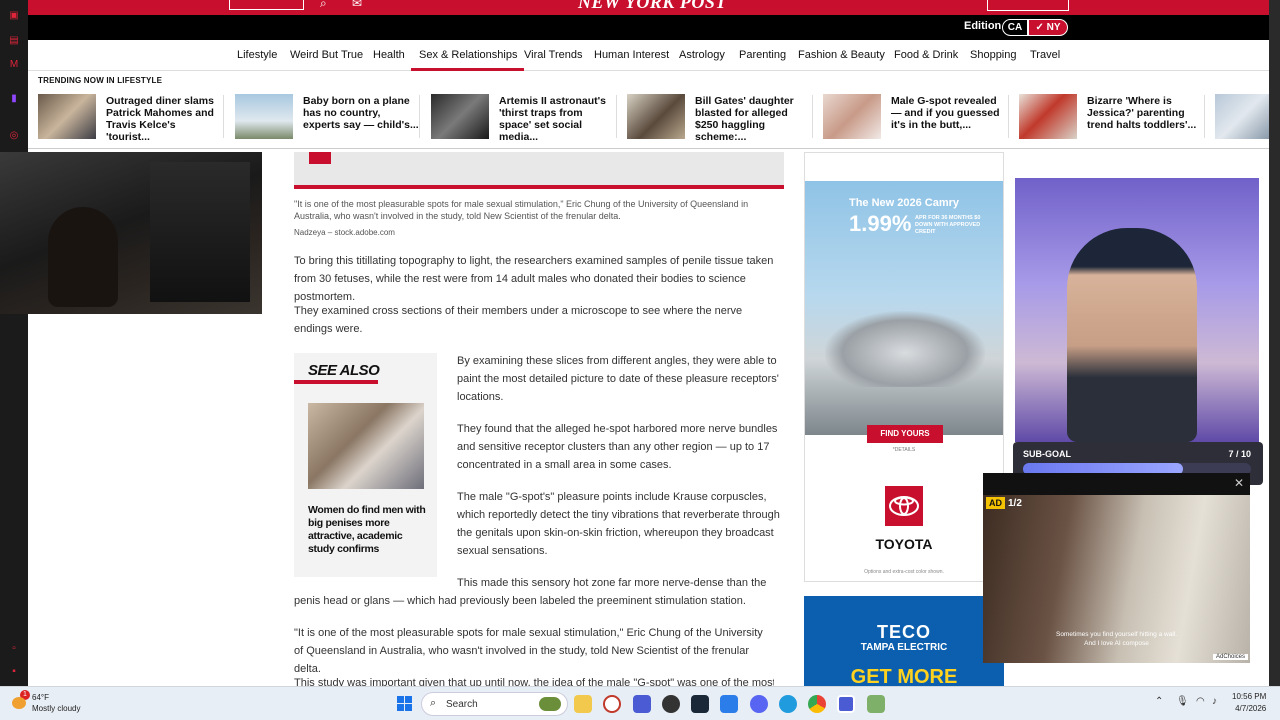  Describe the element at coordinates (729, 704) in the screenshot. I see `notepad-icon` at that location.